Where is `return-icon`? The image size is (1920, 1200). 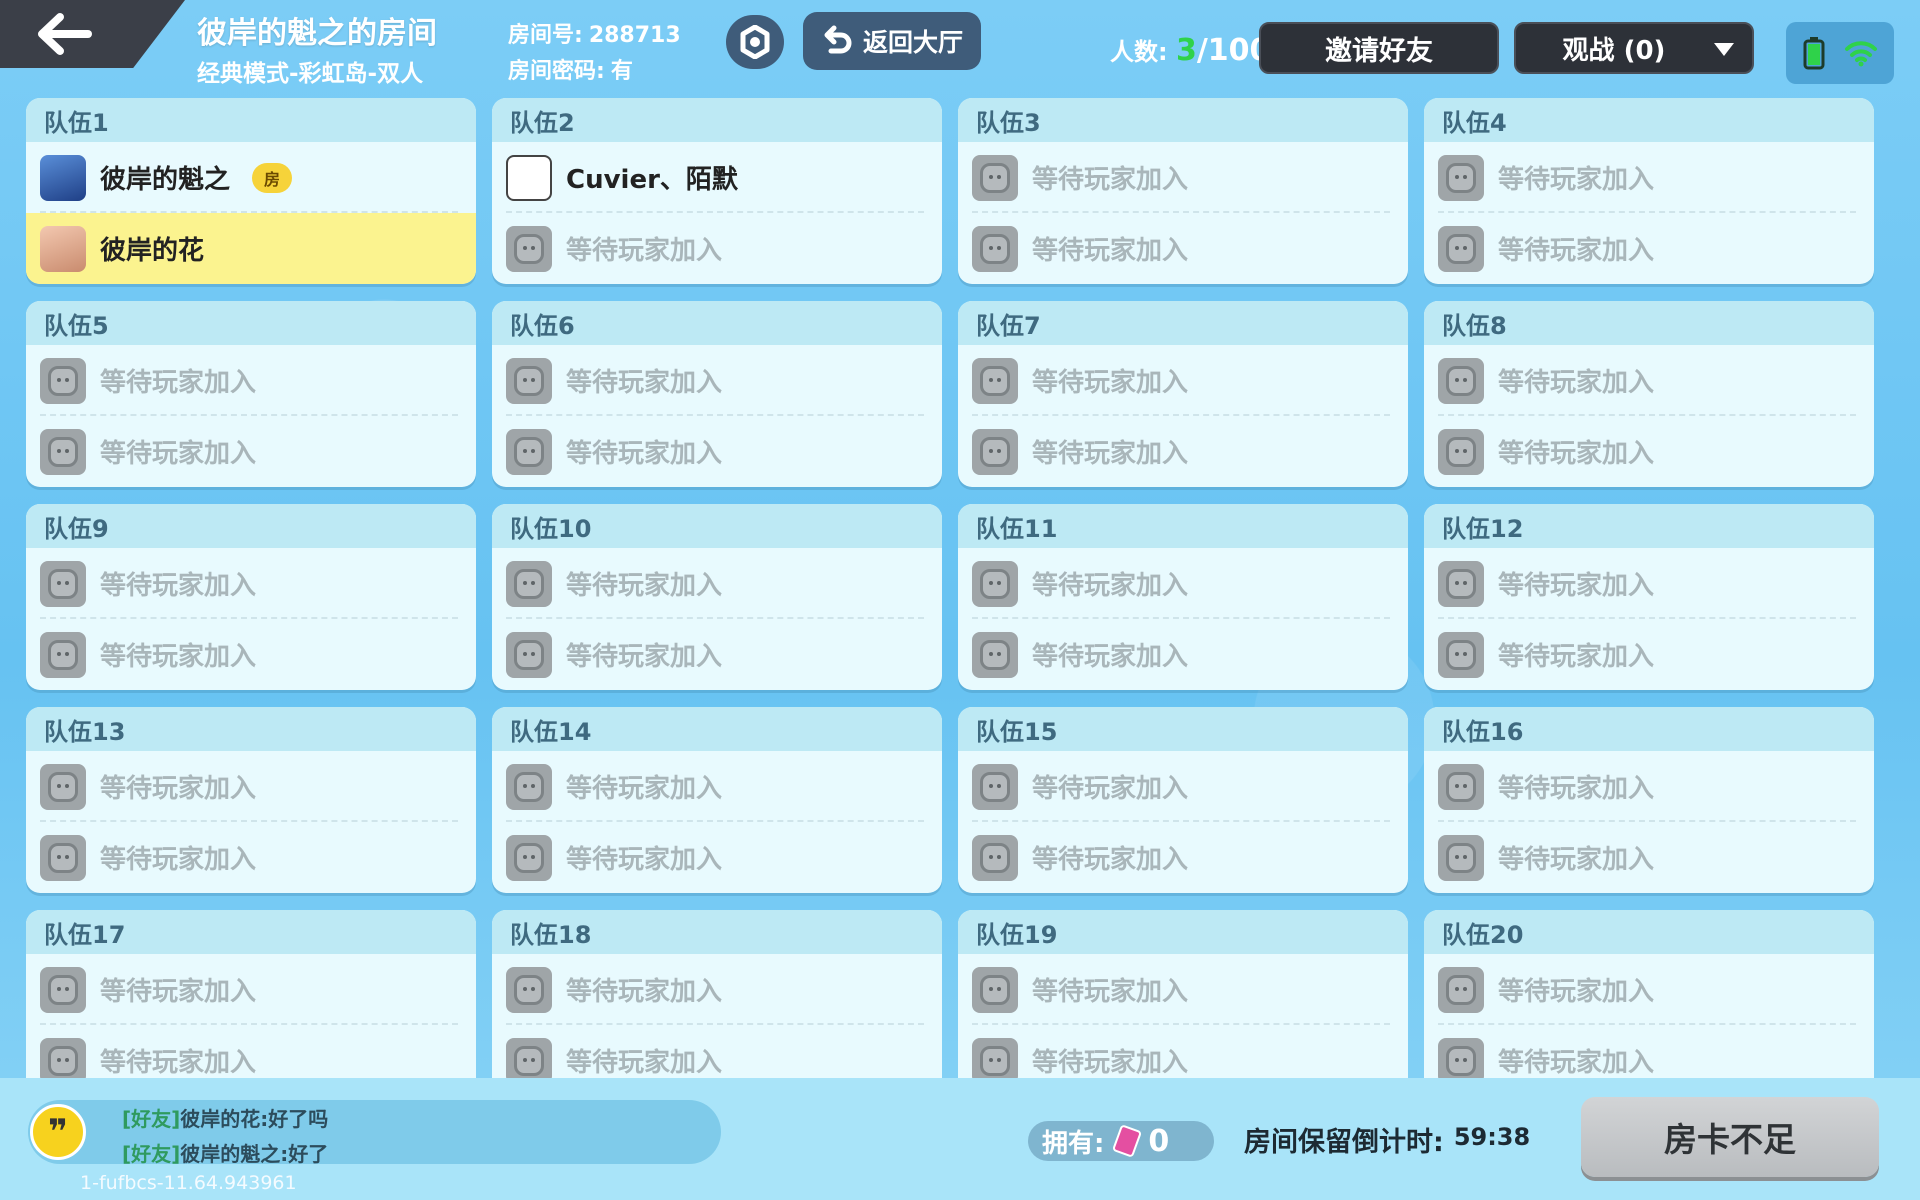
return-icon is located at coordinates (838, 39).